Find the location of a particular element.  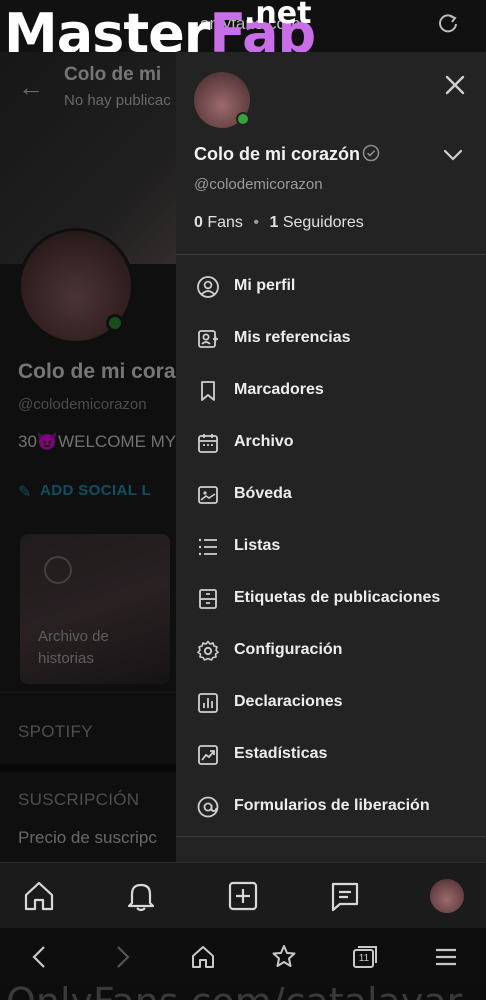

menu-item-lists: Listas is located at coordinates (331, 548).